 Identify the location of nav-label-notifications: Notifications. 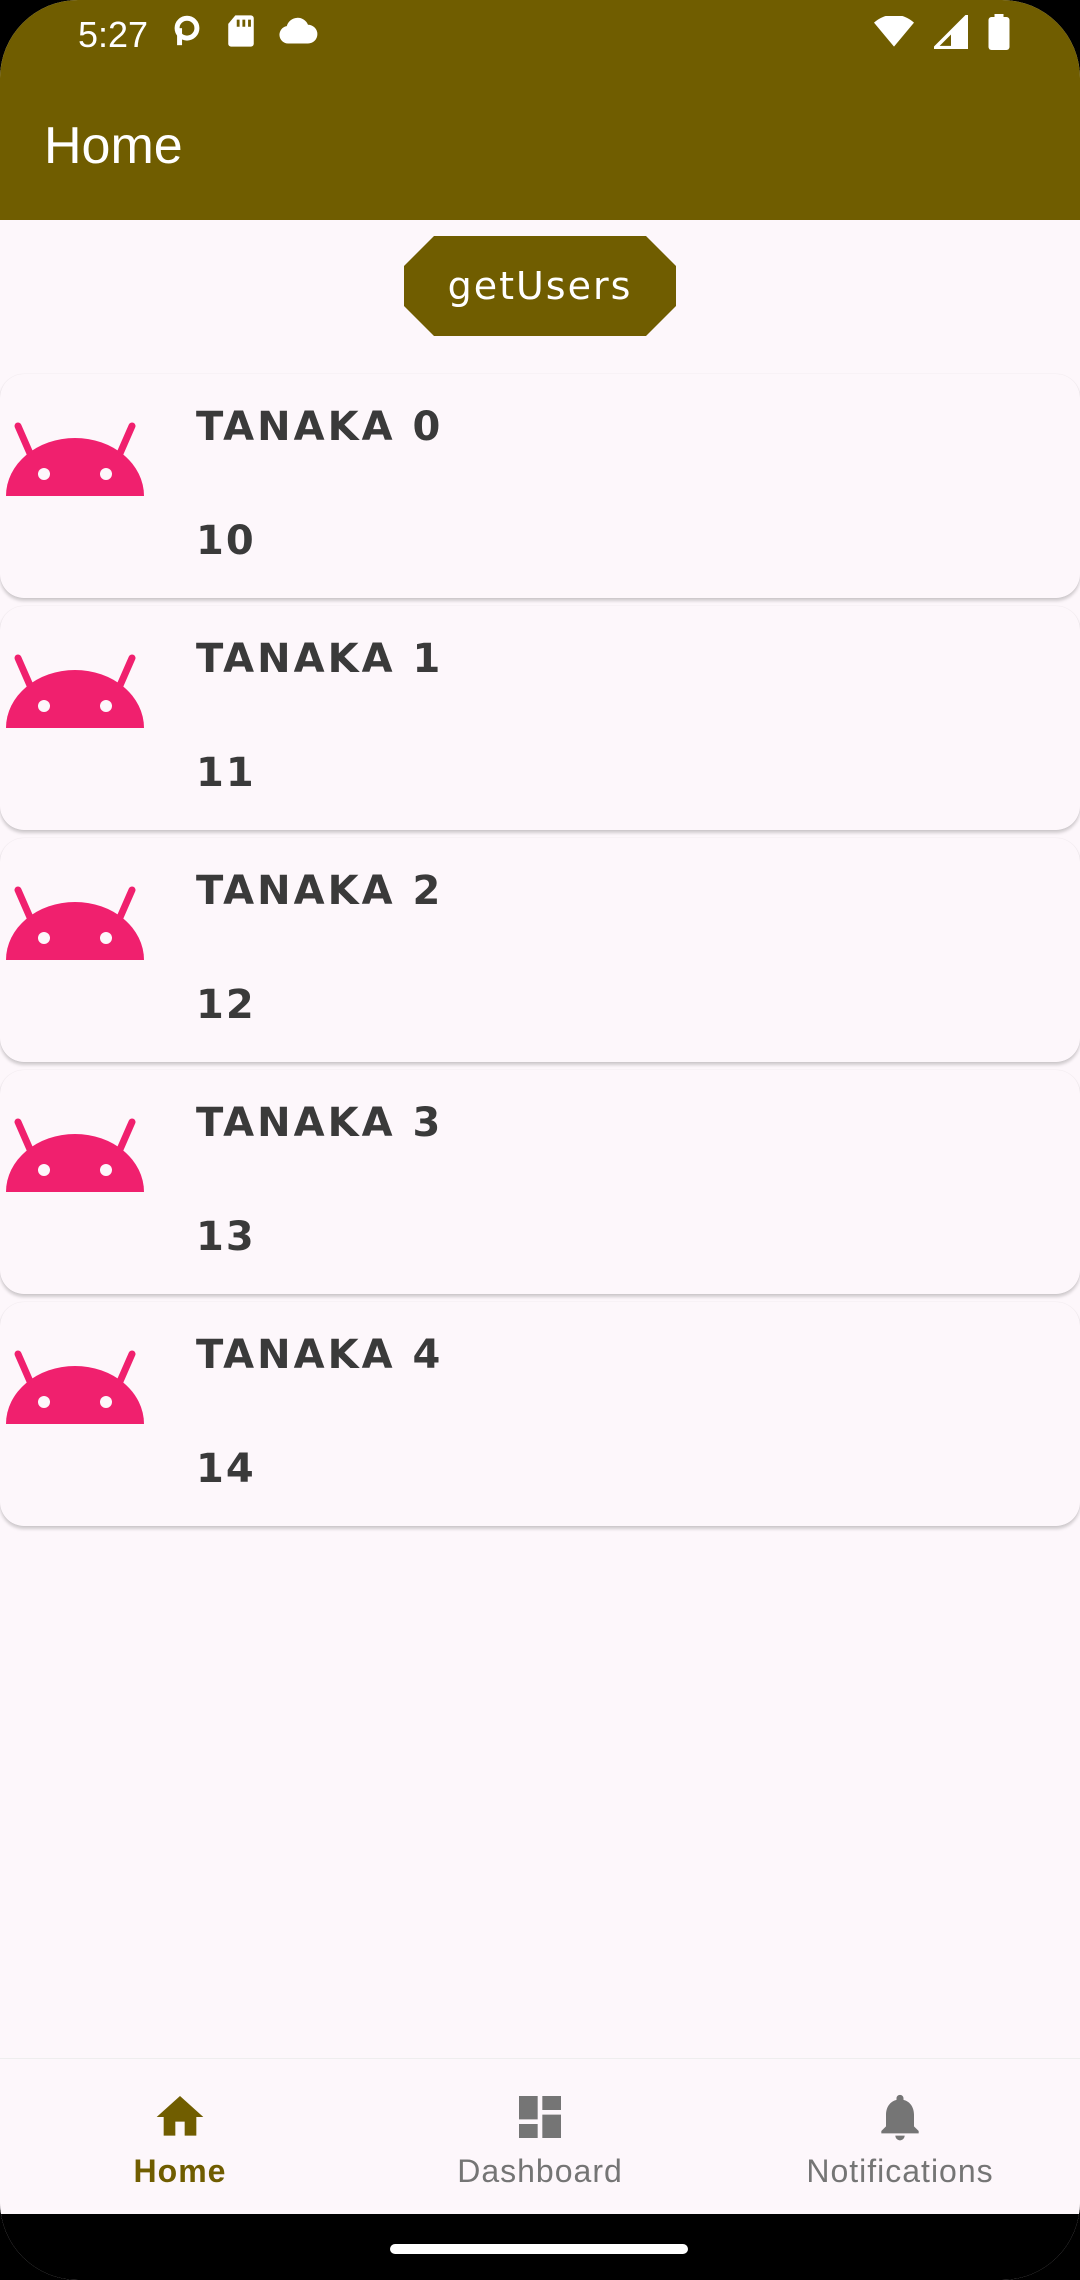
(900, 2171).